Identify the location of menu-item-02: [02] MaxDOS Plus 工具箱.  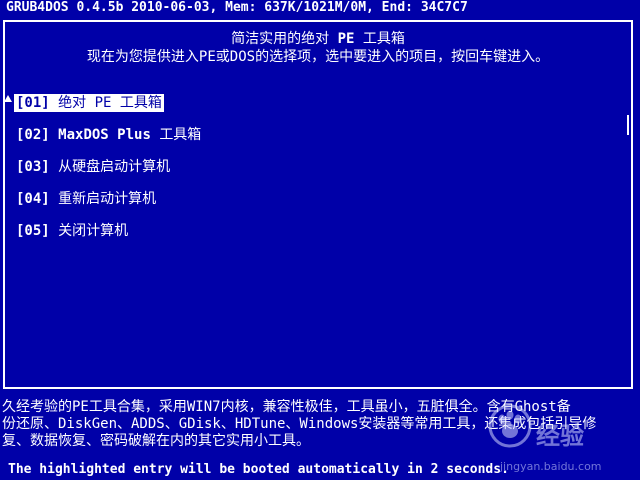
(108, 135).